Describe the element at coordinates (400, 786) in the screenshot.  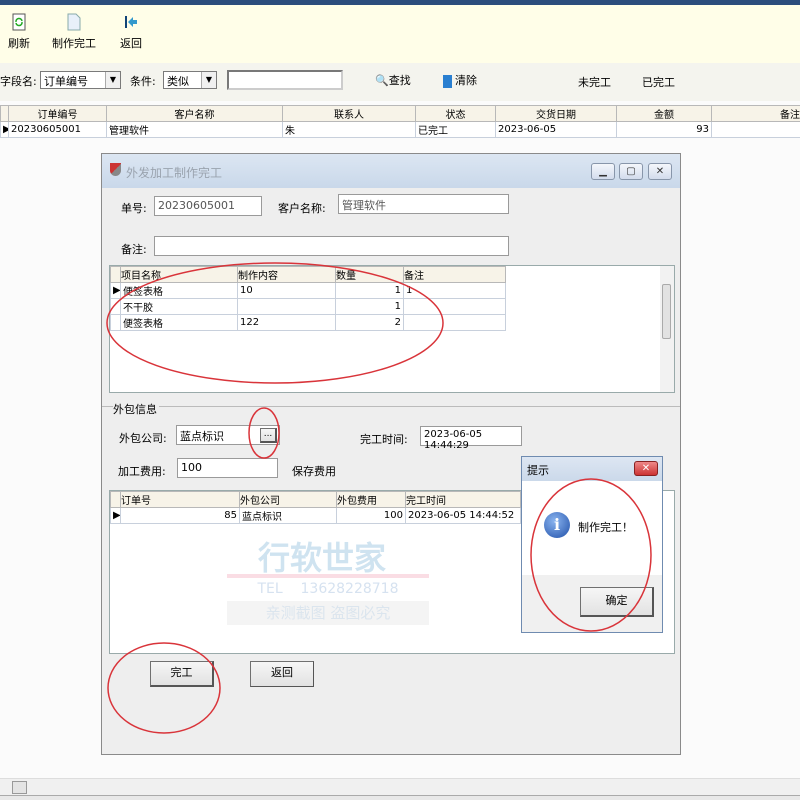
I see `horizontal-scrollbar` at that location.